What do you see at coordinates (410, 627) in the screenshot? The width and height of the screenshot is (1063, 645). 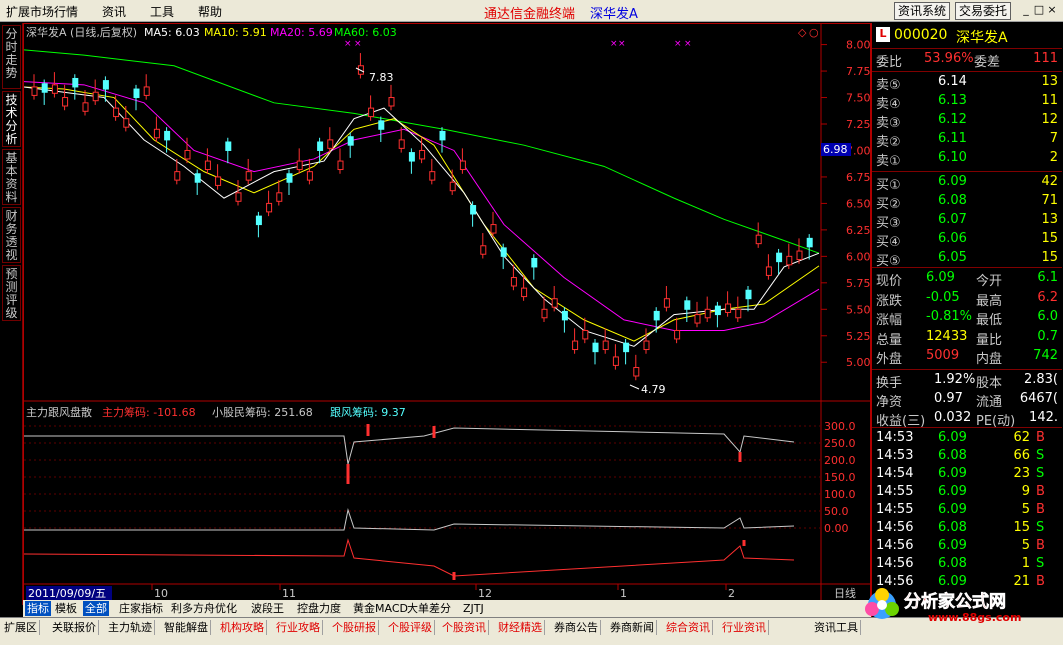 I see `taskbar-item: 个股评级` at bounding box center [410, 627].